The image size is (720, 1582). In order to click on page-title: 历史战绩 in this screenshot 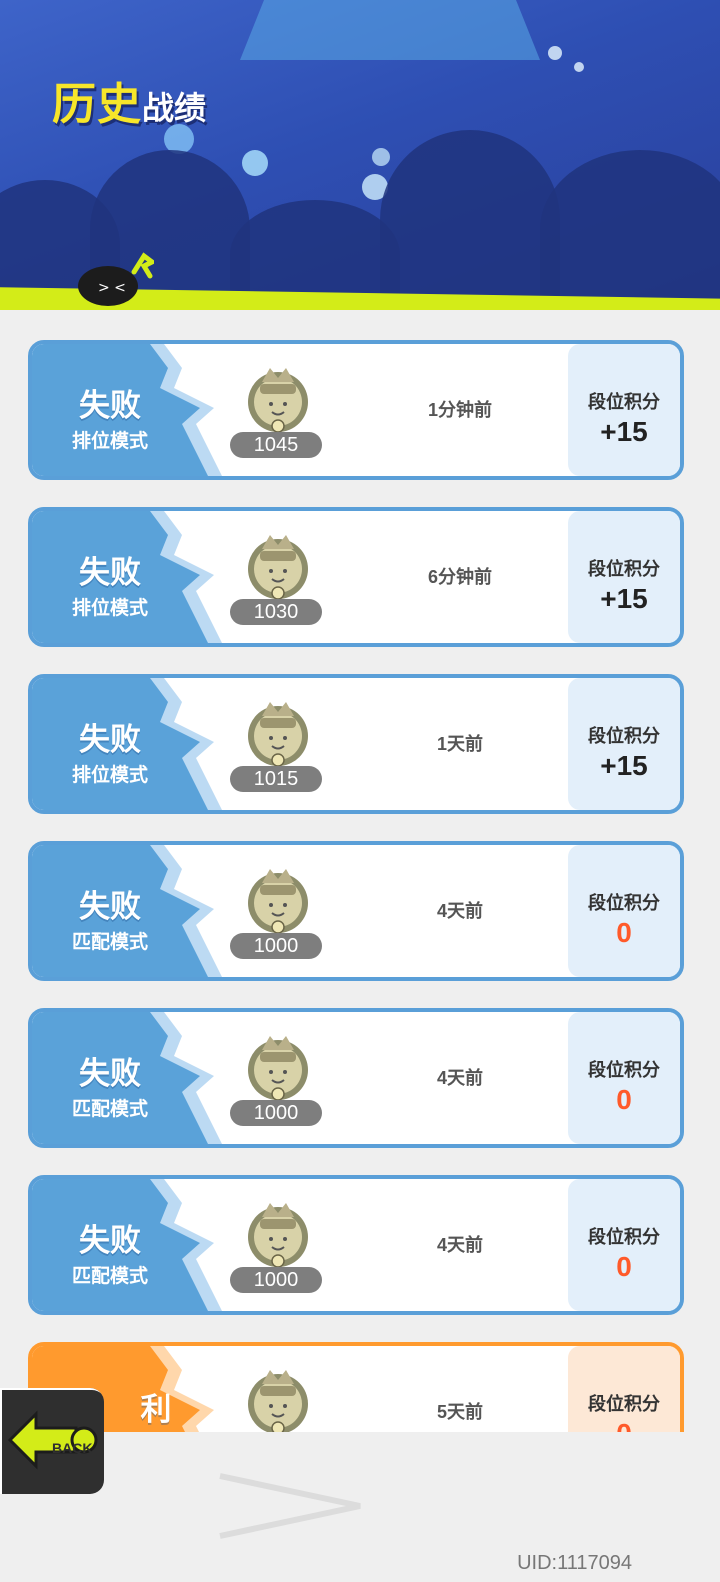, I will do `click(129, 100)`.